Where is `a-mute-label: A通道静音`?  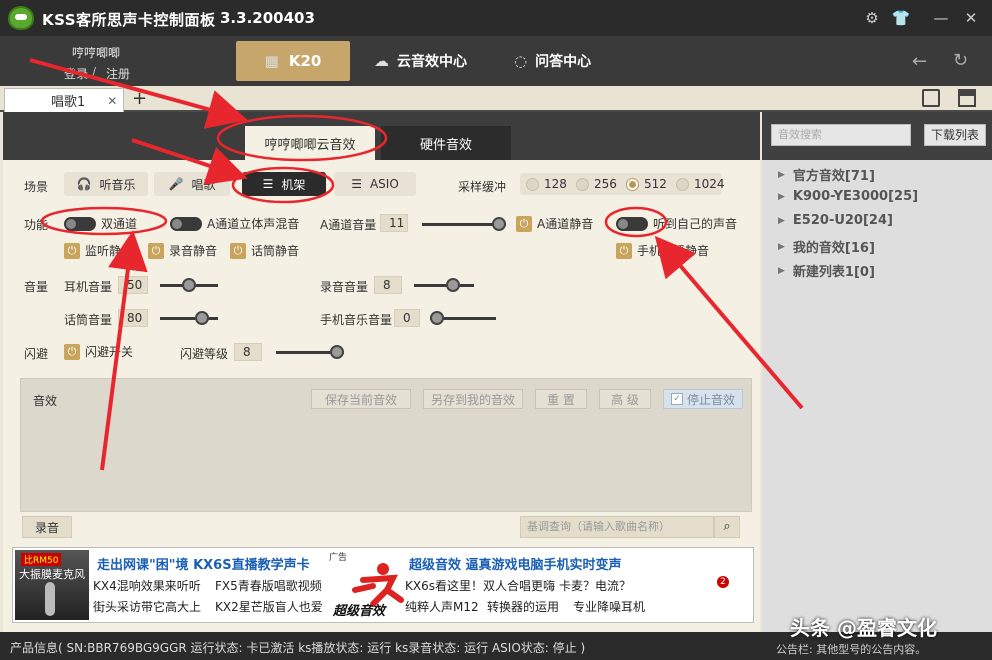
a-mute-label: A通道静音 is located at coordinates (565, 224).